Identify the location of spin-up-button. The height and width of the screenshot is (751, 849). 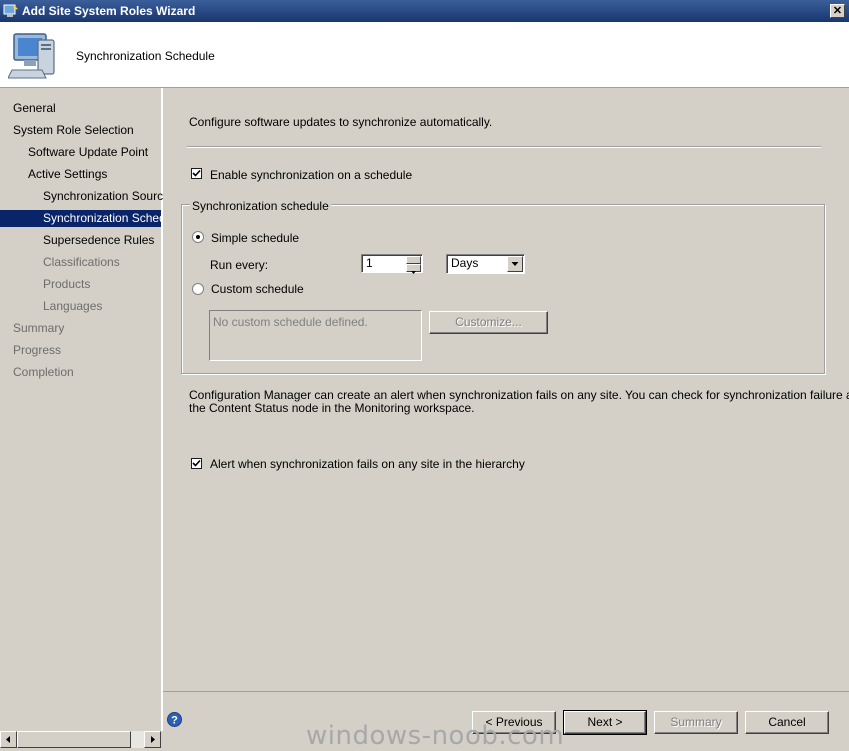
(413, 261).